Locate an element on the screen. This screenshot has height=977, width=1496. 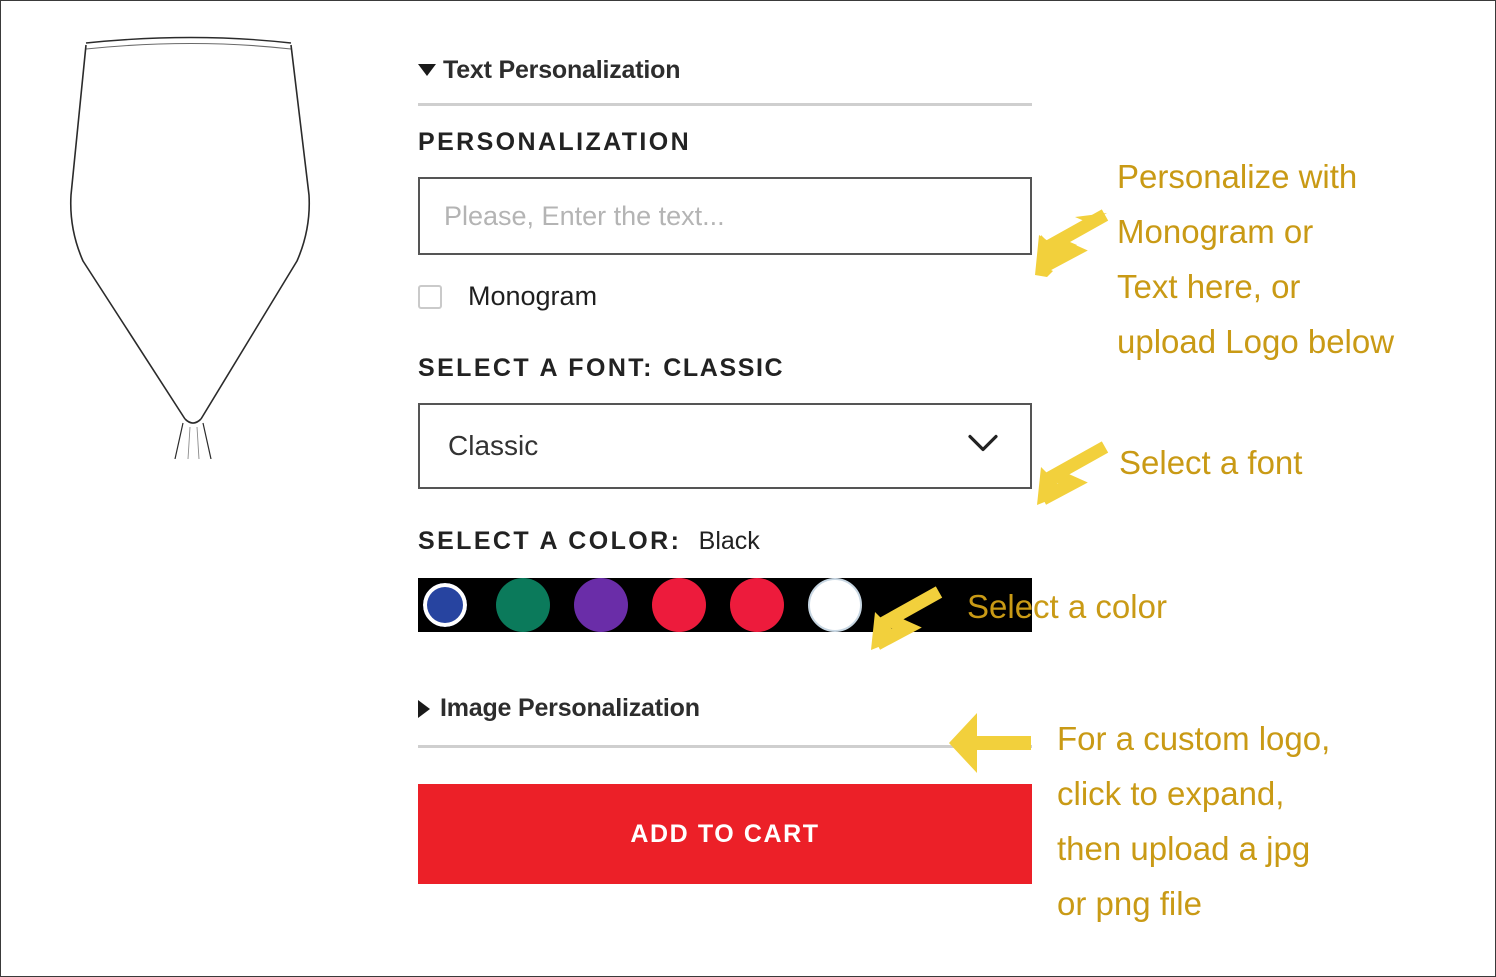
divider-bottom is located at coordinates (725, 746).